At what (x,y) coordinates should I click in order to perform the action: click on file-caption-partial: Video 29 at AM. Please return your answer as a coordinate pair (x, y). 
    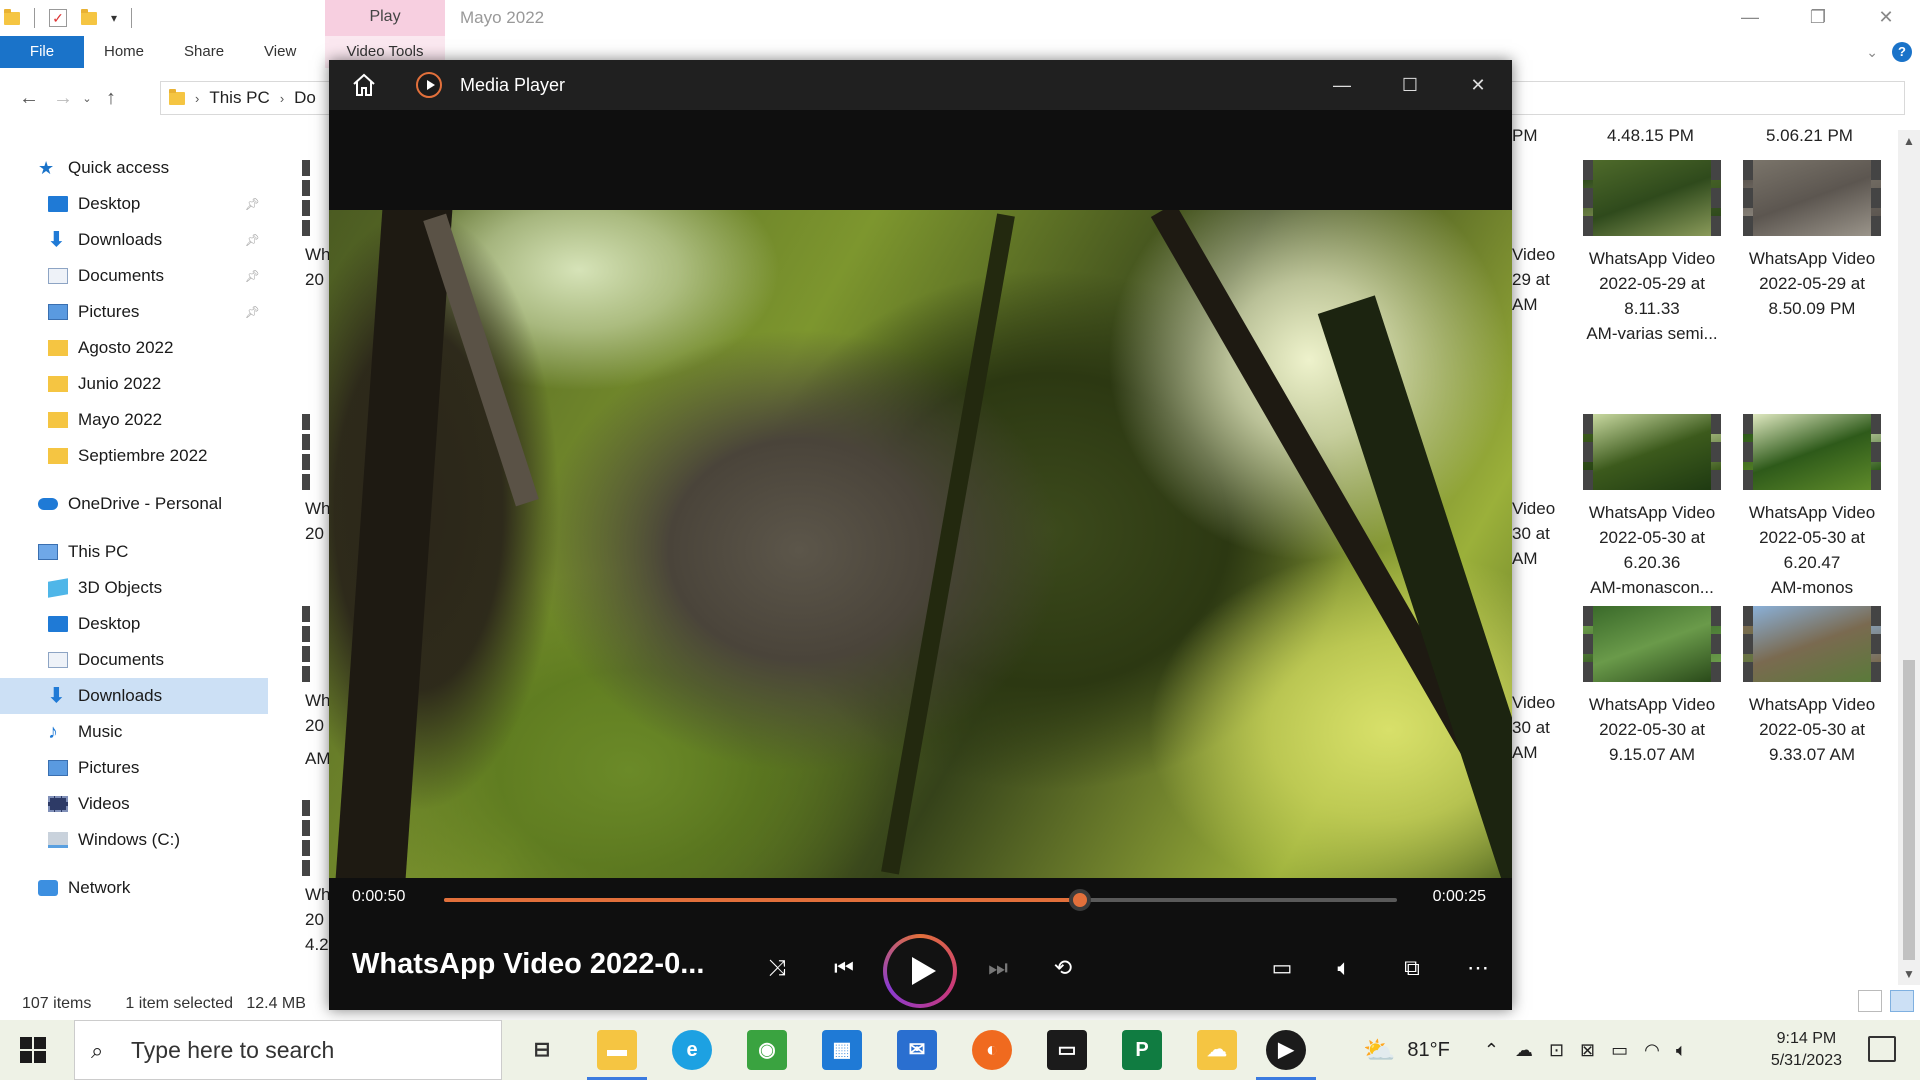
    Looking at the image, I should click on (1534, 279).